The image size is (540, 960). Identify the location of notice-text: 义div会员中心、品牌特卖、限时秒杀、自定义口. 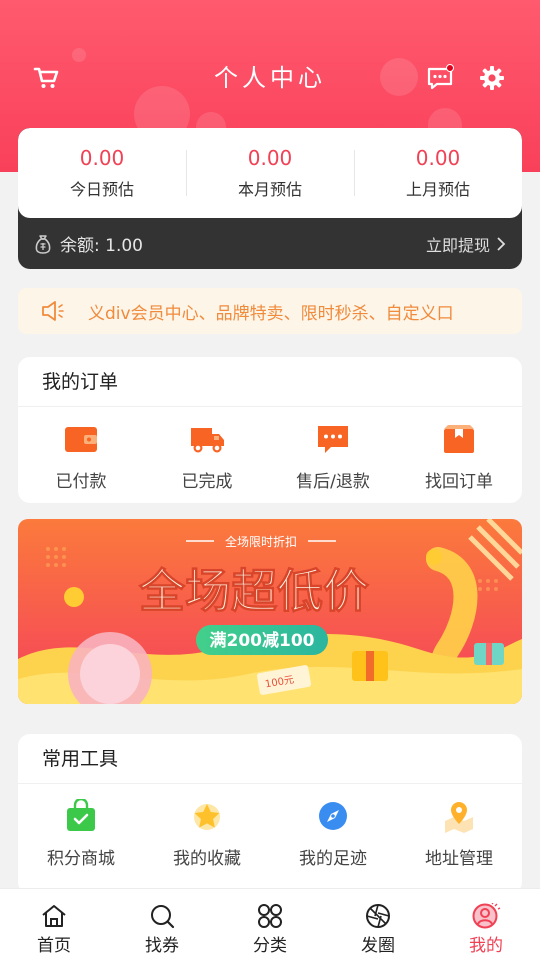
(271, 313).